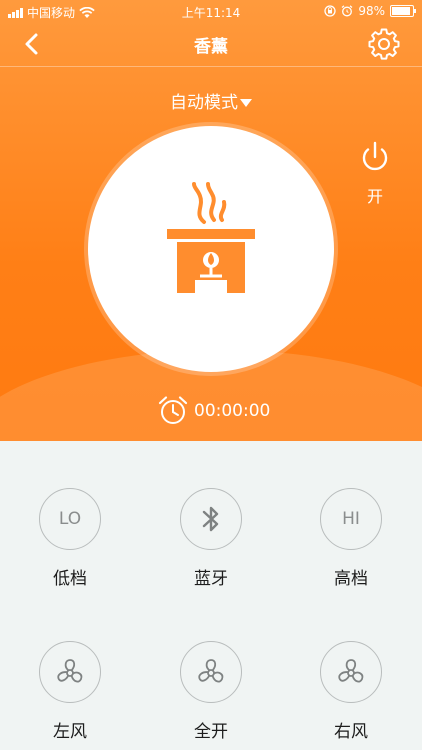 The width and height of the screenshot is (422, 750). What do you see at coordinates (375, 158) in the screenshot?
I see `power-icon` at bounding box center [375, 158].